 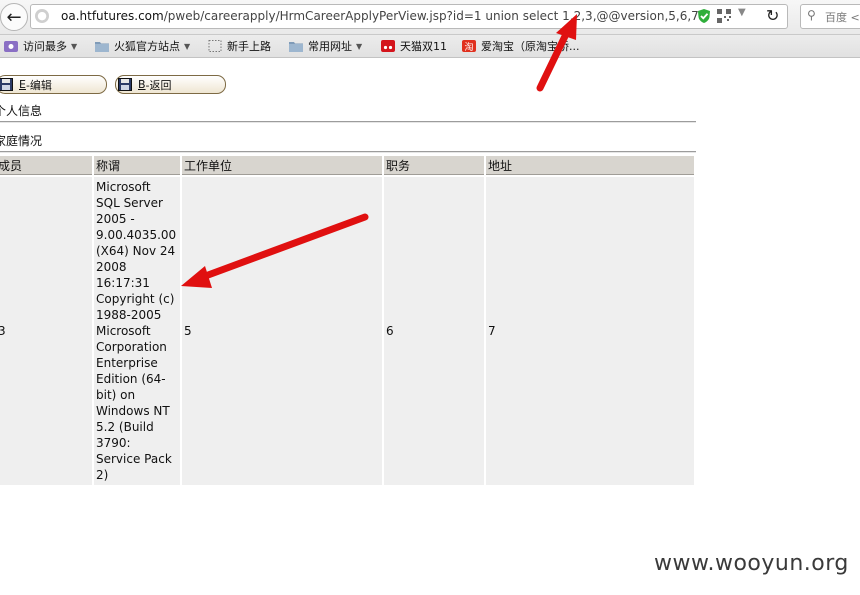 What do you see at coordinates (249, 46) in the screenshot?
I see `bookmark-label: 新手上路` at bounding box center [249, 46].